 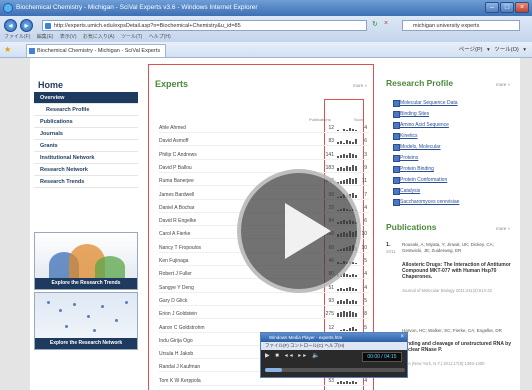 I want to click on media-player-title: Windows Media Player - experts.htm, so click(x=334, y=337).